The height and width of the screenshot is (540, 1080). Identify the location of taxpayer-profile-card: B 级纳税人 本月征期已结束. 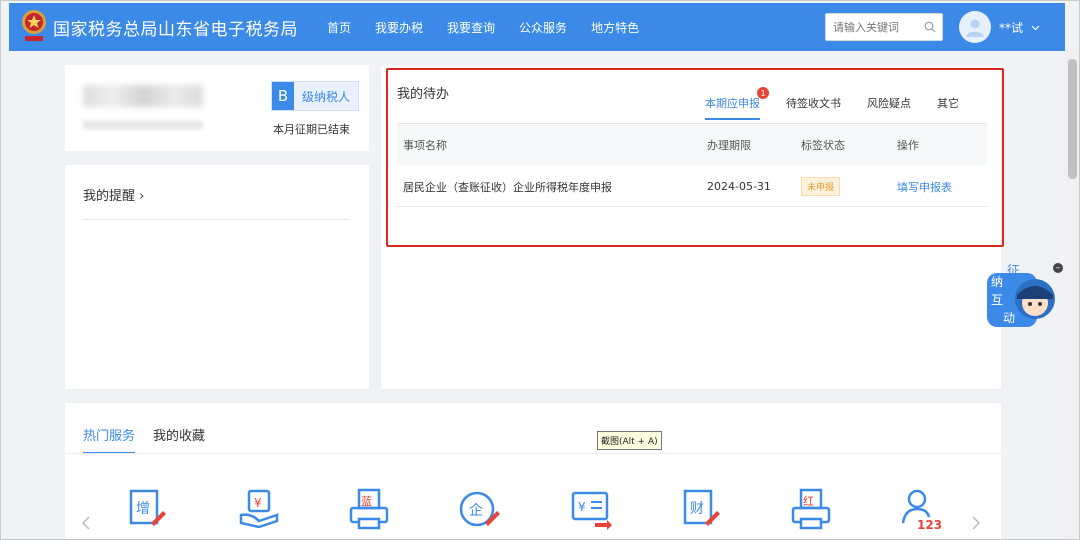
(217, 108).